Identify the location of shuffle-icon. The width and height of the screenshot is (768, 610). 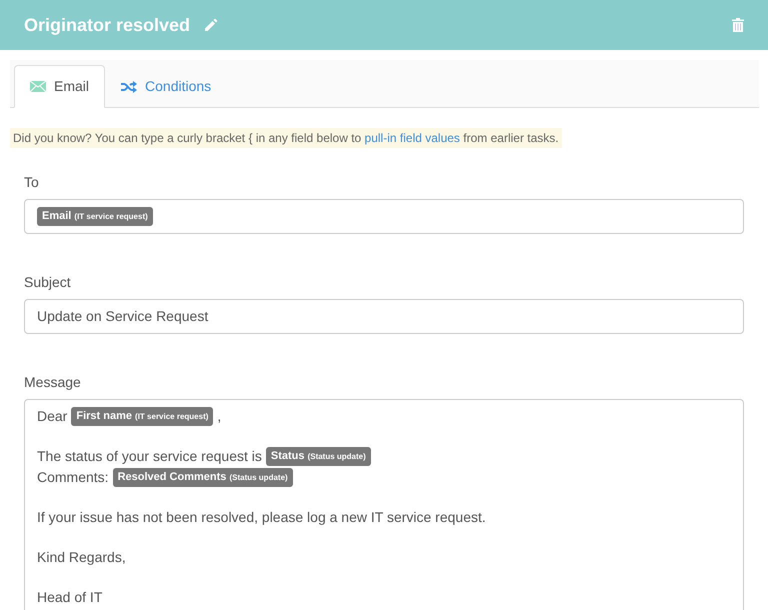
(129, 86).